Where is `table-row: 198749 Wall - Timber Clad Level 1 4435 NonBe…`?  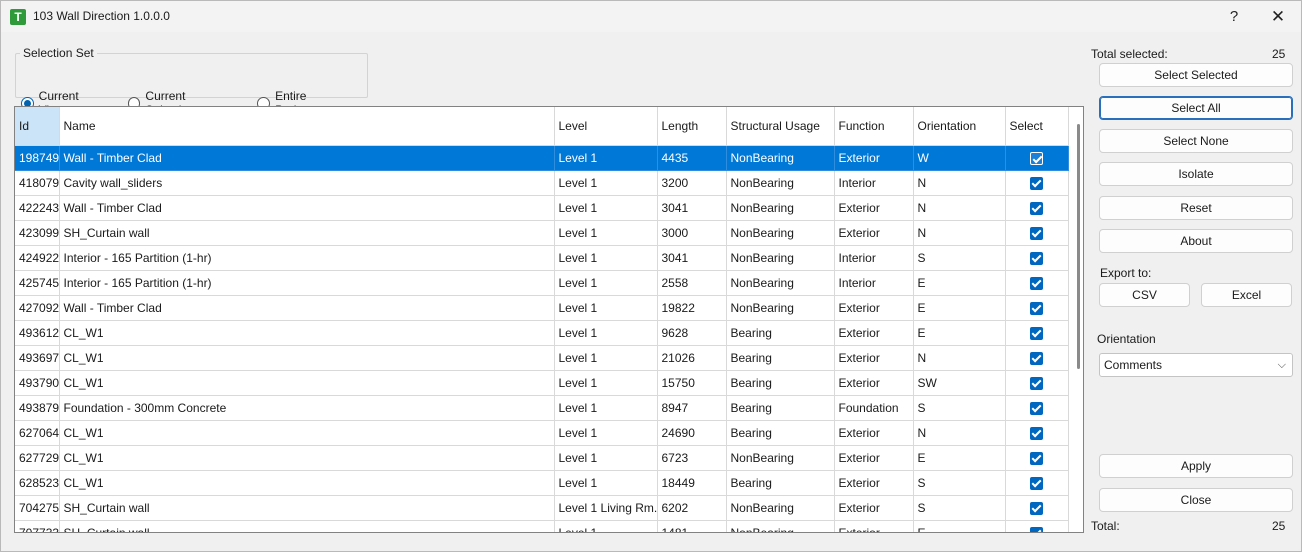
table-row: 198749 Wall - Timber Clad Level 1 4435 NonBe… is located at coordinates (542, 158).